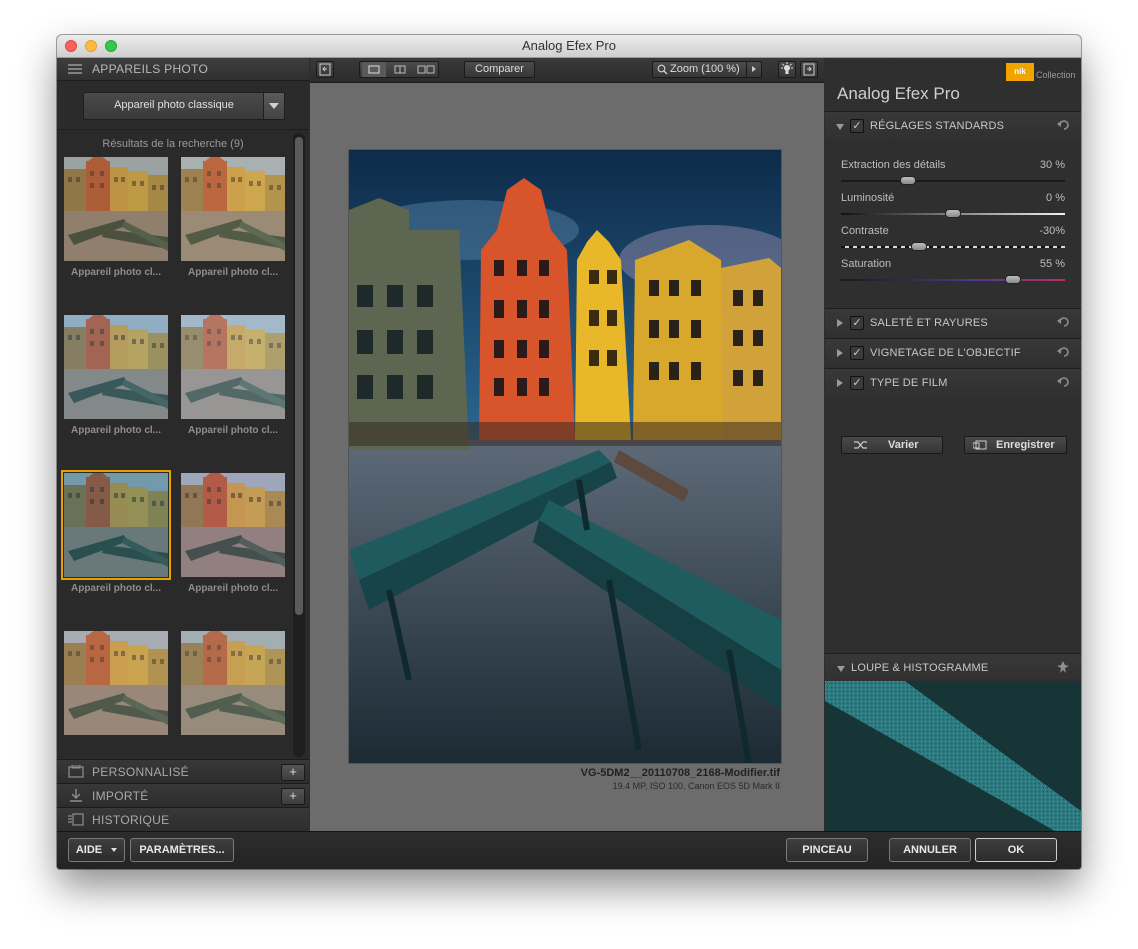 The image size is (1138, 949). What do you see at coordinates (909, 383) in the screenshot?
I see `section-film-label: TYPE DE FILM` at bounding box center [909, 383].